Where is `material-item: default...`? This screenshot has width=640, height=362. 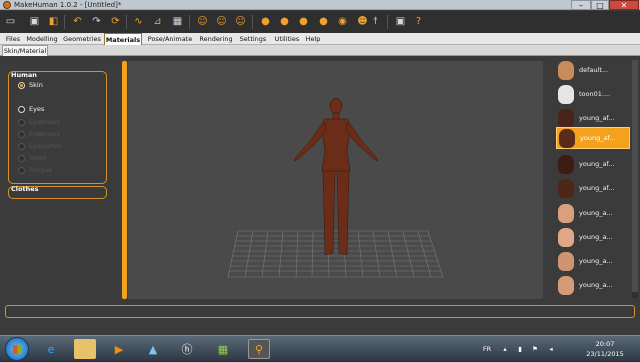 material-item: default... is located at coordinates (593, 70).